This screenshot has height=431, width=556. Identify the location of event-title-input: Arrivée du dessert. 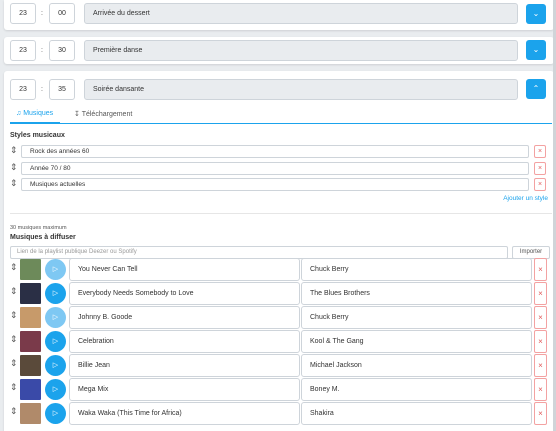
(301, 13).